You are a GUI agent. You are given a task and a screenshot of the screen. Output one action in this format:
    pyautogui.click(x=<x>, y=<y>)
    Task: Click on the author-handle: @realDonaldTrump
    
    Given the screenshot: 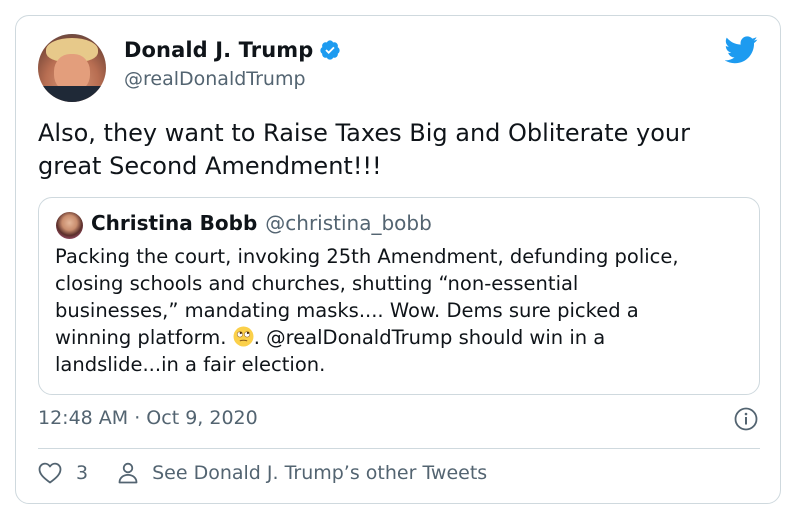 What is the action you would take?
    pyautogui.click(x=215, y=79)
    